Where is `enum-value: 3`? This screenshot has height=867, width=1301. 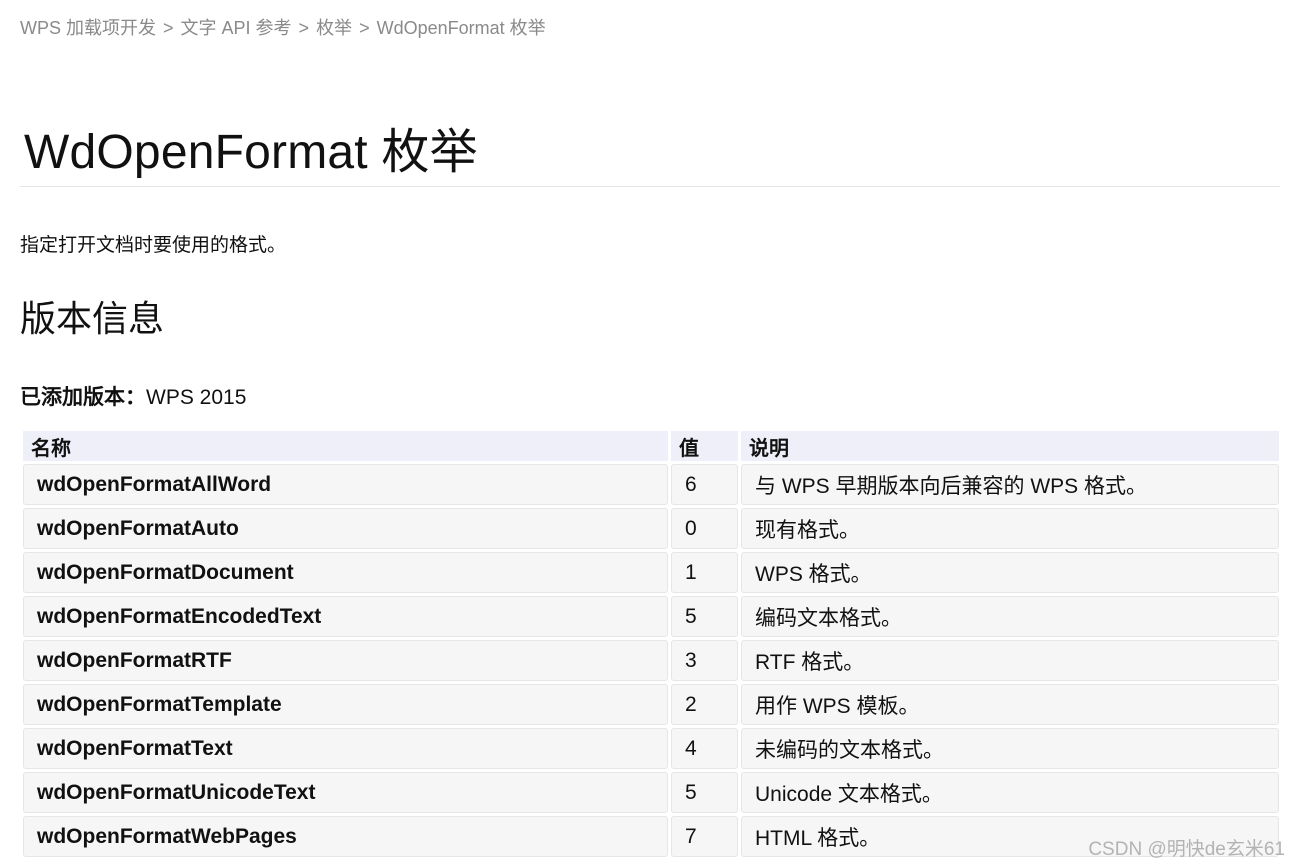 enum-value: 3 is located at coordinates (704, 660).